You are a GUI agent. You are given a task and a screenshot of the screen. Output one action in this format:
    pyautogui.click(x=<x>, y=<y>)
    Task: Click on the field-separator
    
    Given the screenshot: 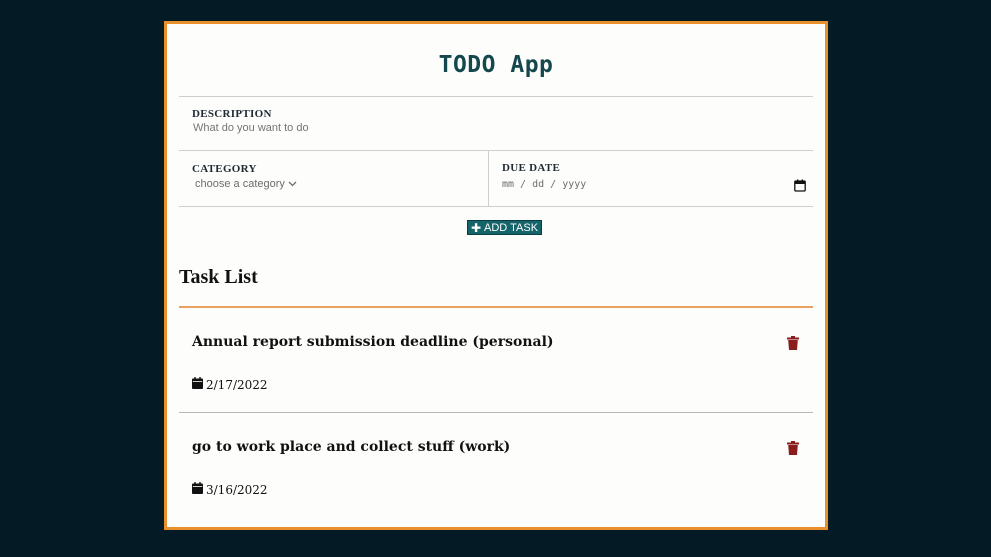 What is the action you would take?
    pyautogui.click(x=488, y=178)
    